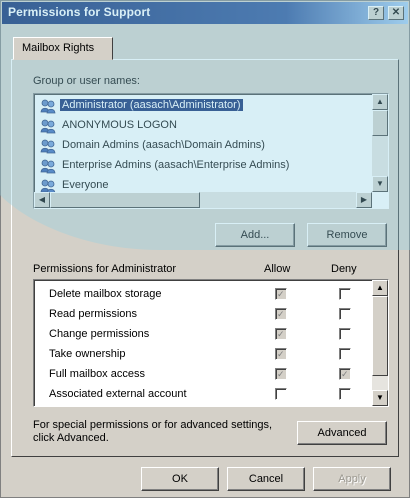 Image resolution: width=410 pixels, height=498 pixels. Describe the element at coordinates (86, 81) in the screenshot. I see `group-label: Group or user names:` at that location.